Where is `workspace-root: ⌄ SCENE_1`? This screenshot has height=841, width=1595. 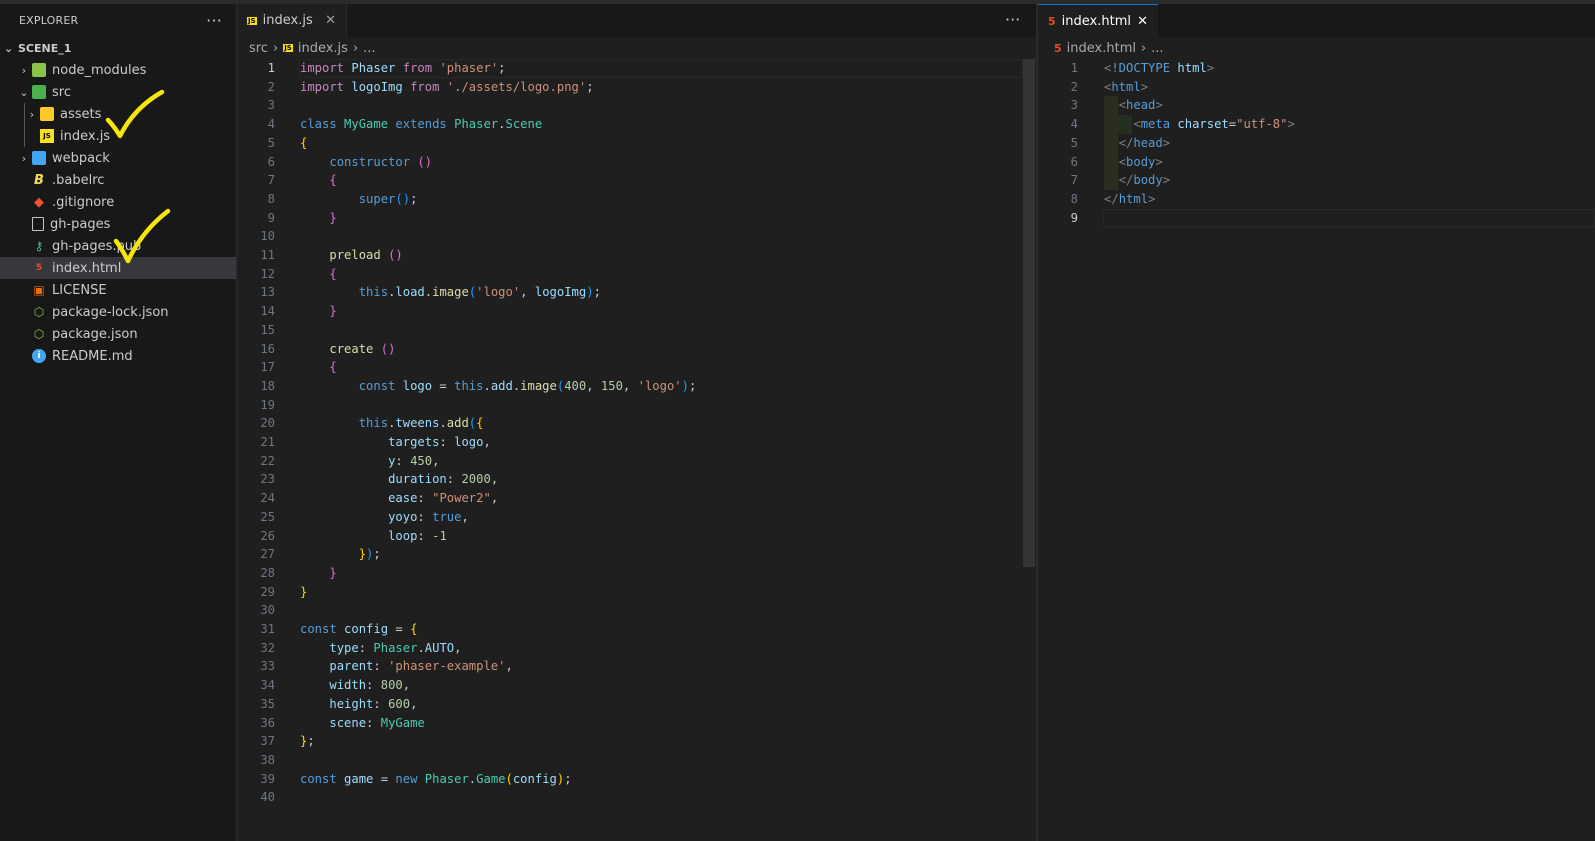
workspace-root: ⌄ SCENE_1 is located at coordinates (118, 48).